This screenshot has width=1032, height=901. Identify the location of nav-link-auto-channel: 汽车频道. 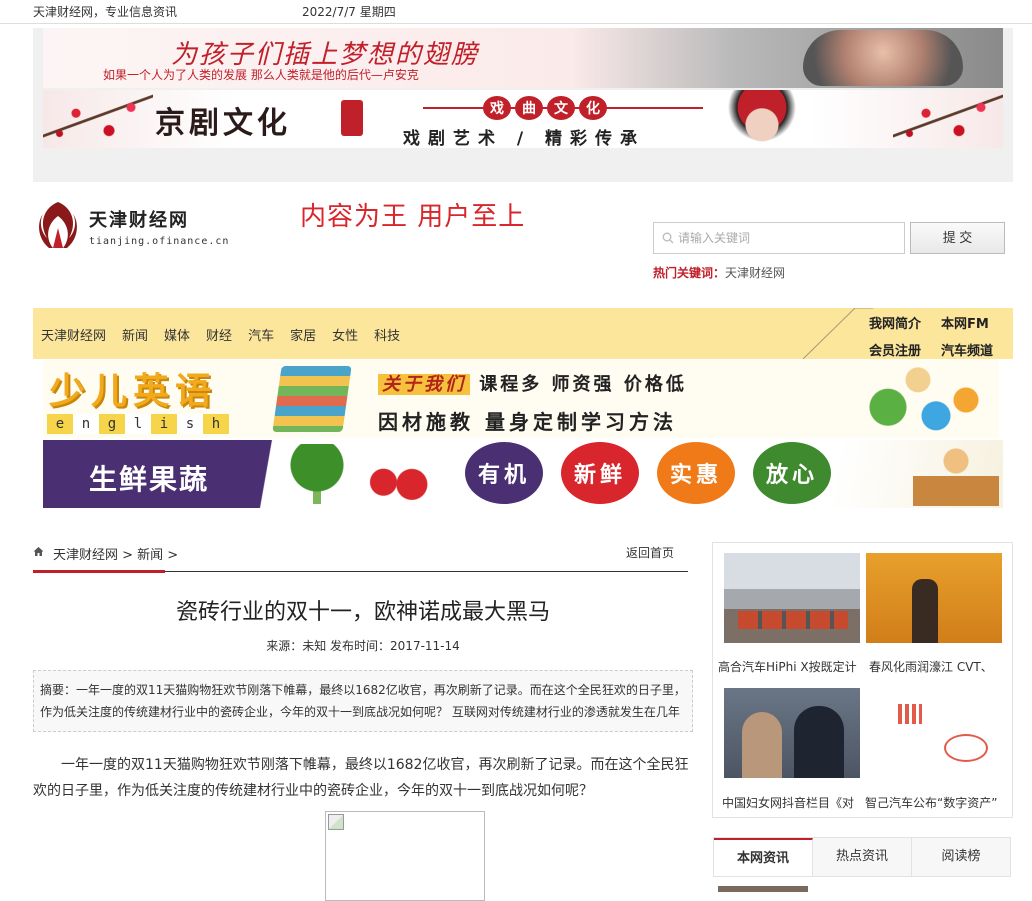
(975, 349).